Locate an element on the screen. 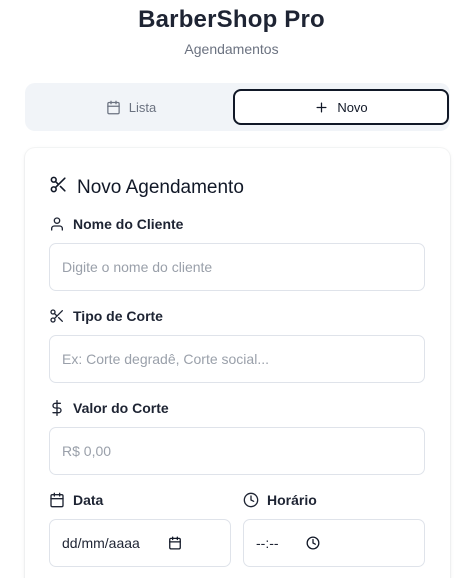  date-label: Data is located at coordinates (76, 500).